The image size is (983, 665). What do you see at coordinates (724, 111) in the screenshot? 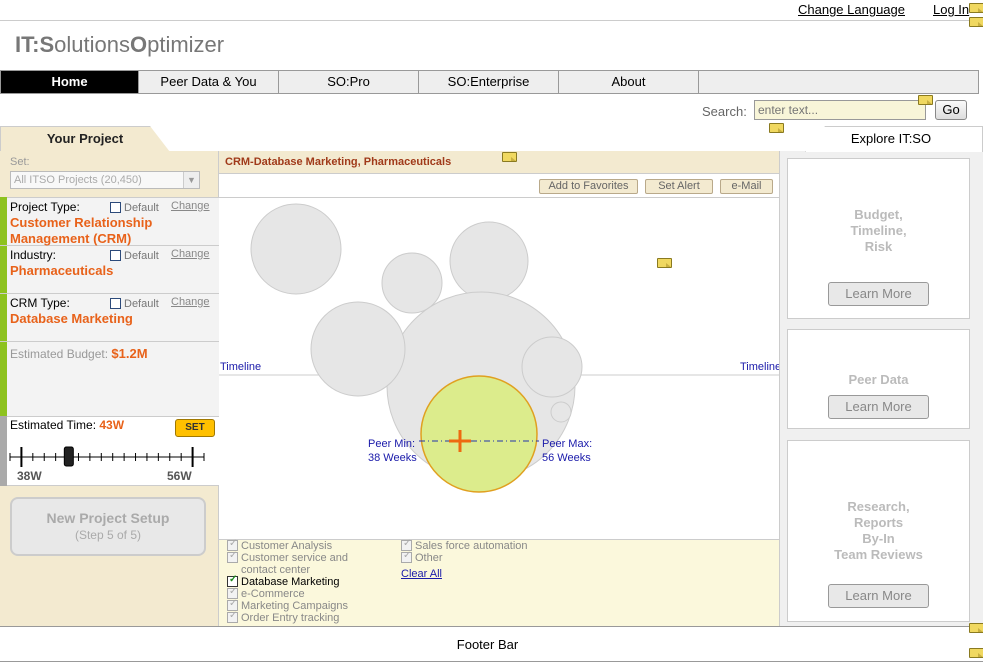
I see `search-label: Search:` at bounding box center [724, 111].